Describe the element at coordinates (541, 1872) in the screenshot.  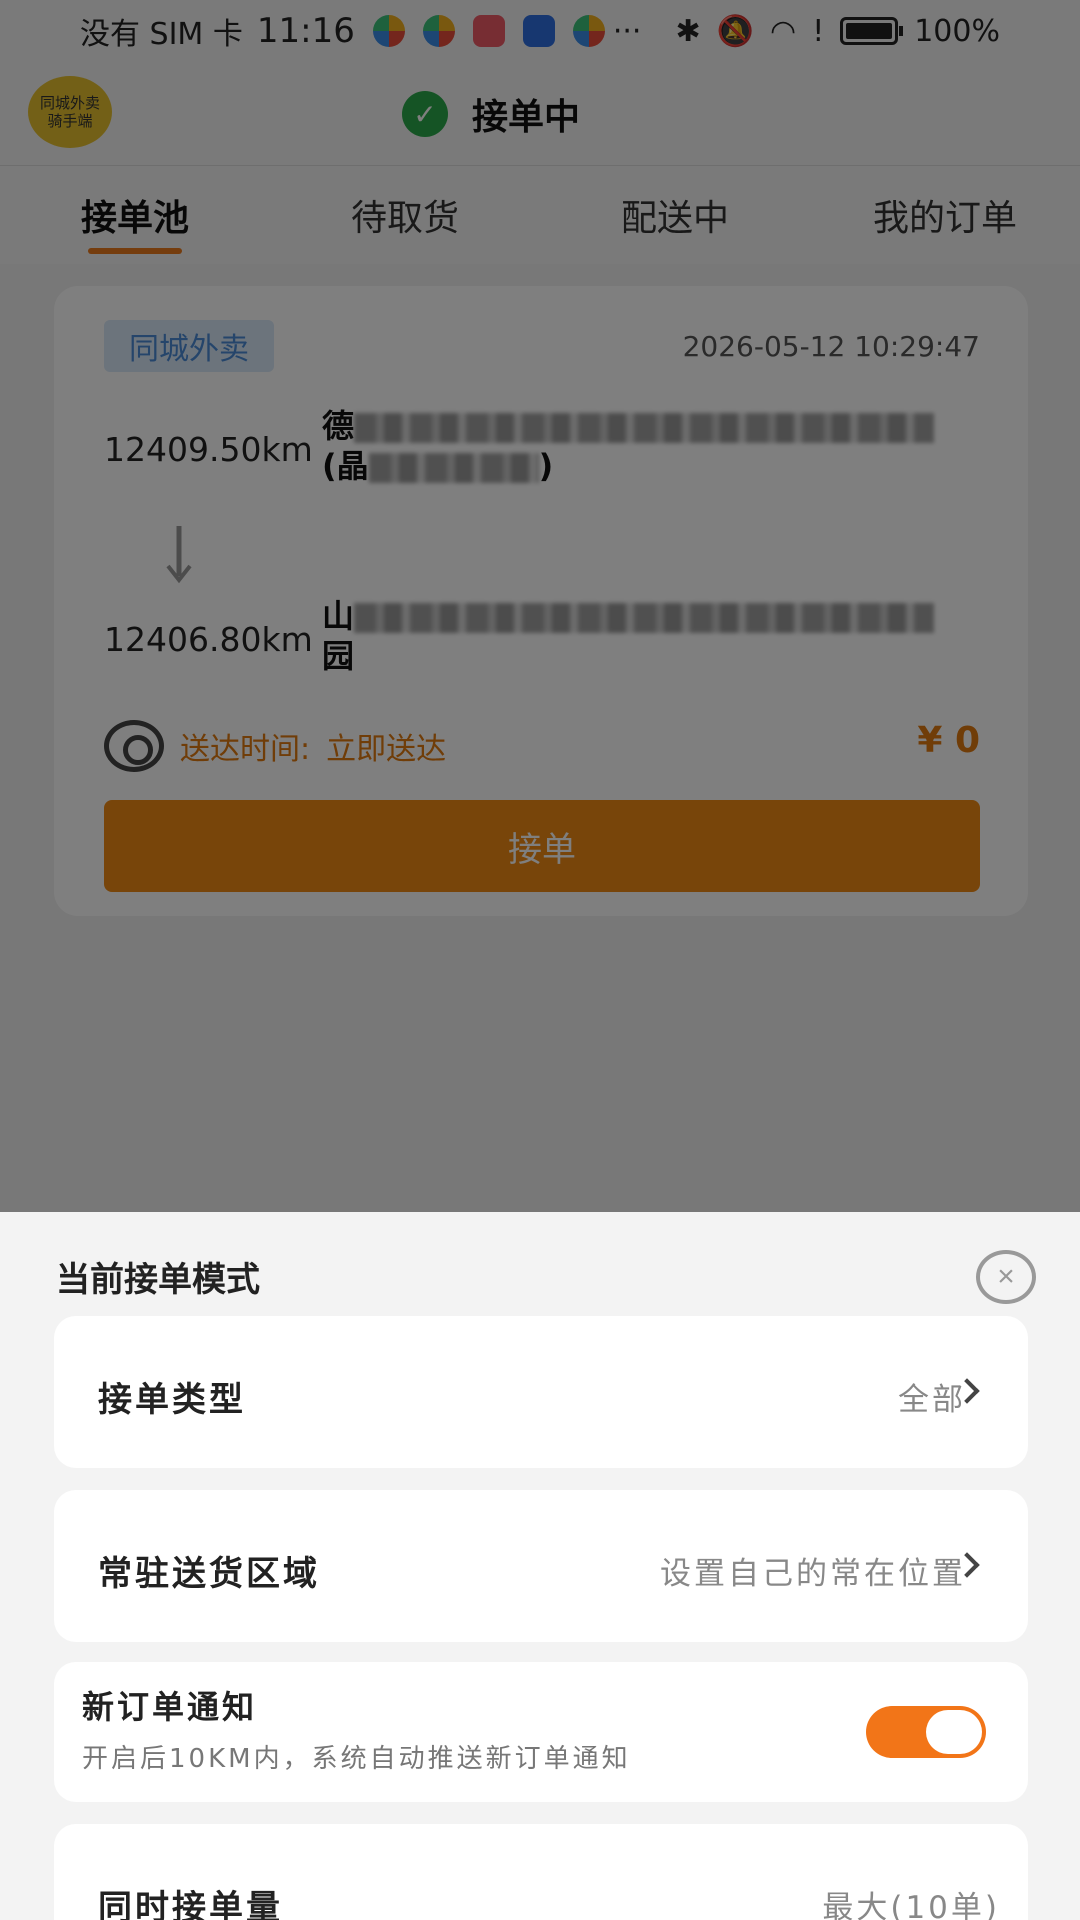
I see `capacity-row: 同时接单量 最大(10单)` at that location.